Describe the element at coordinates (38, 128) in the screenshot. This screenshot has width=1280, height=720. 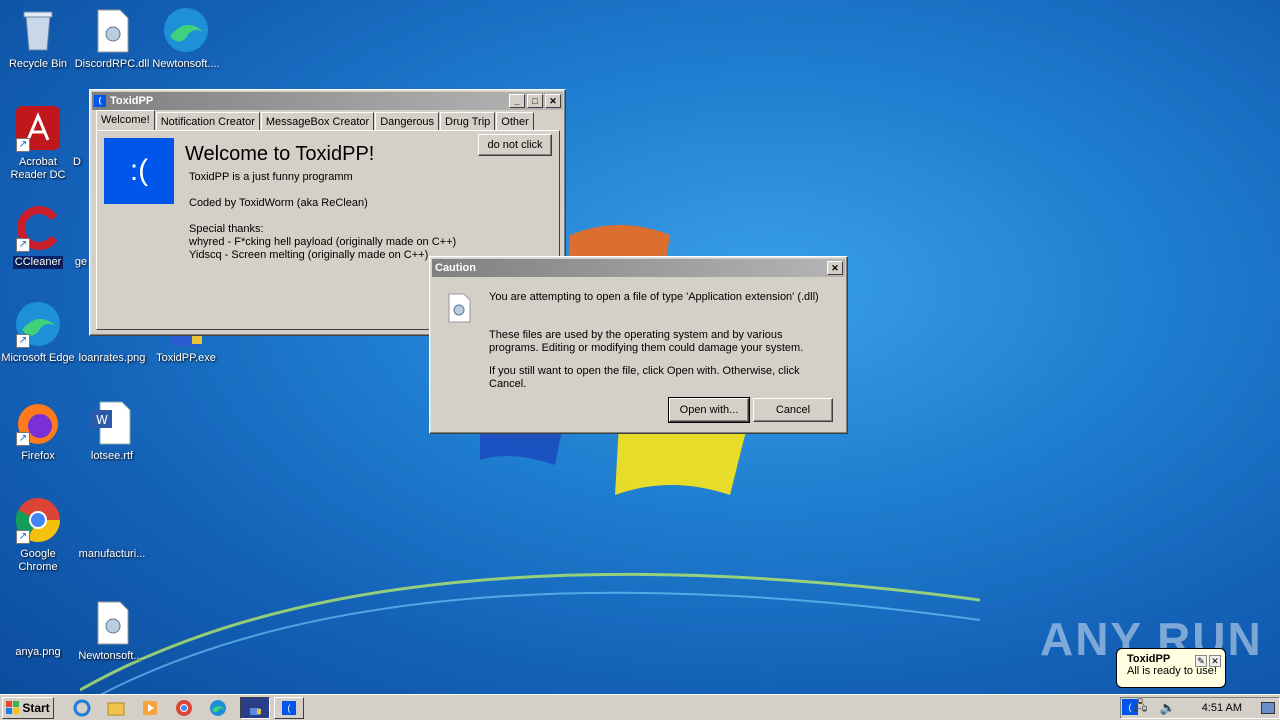
I see `acrobat-icon: ↗` at that location.